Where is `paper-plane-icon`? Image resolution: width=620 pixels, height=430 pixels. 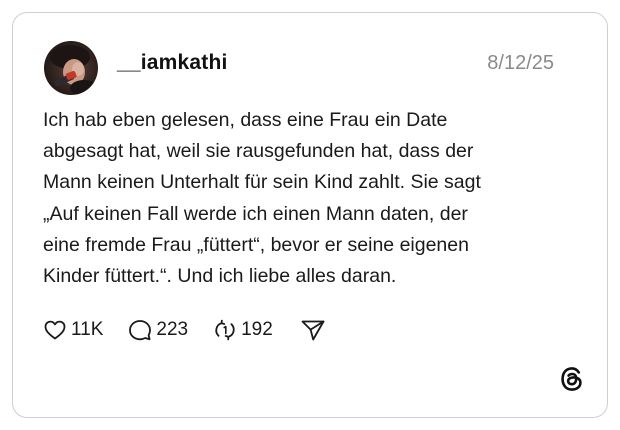 paper-plane-icon is located at coordinates (313, 330).